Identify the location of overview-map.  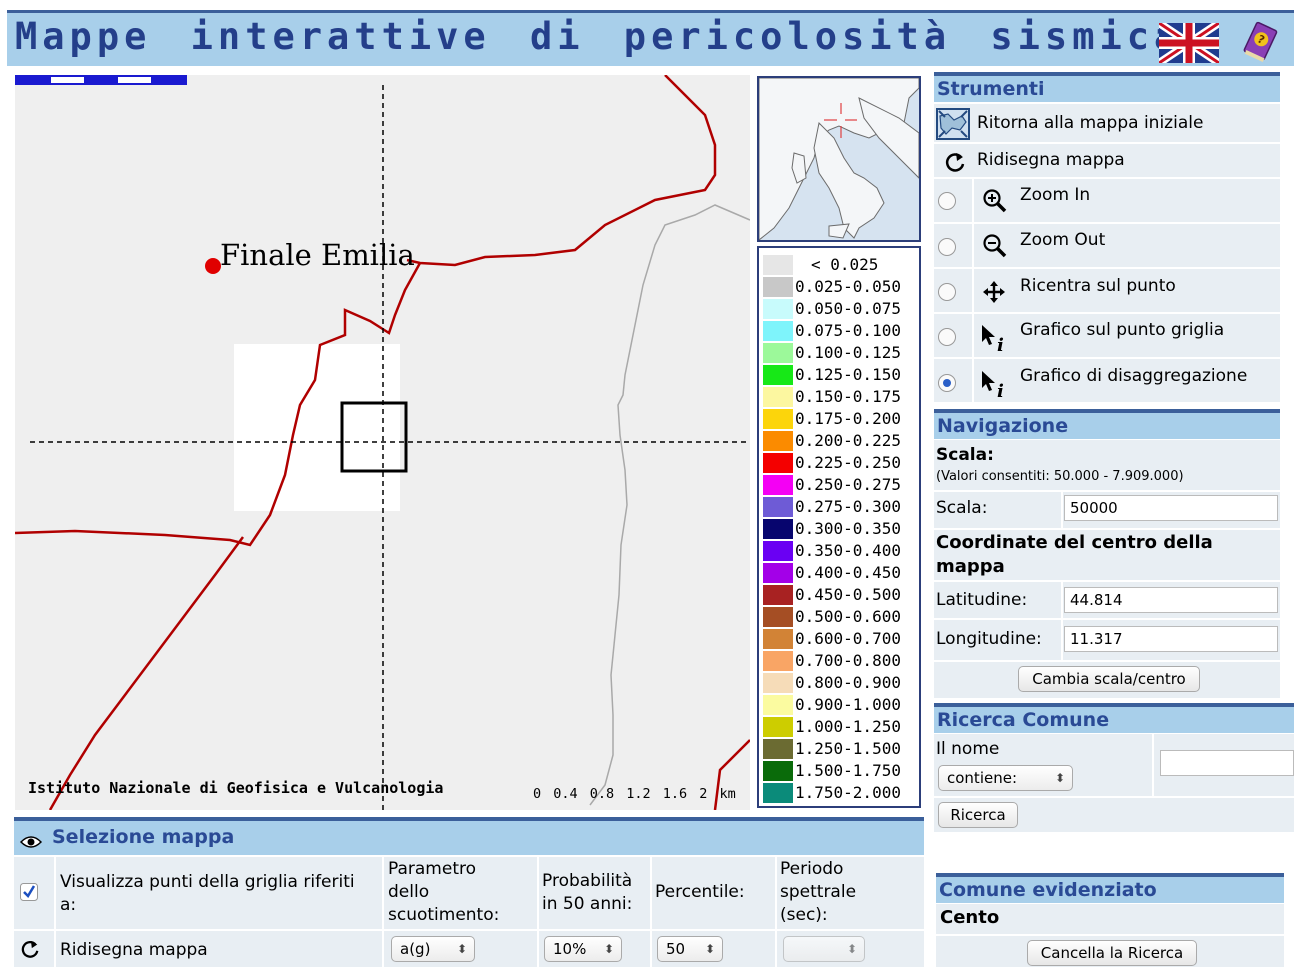
(839, 159).